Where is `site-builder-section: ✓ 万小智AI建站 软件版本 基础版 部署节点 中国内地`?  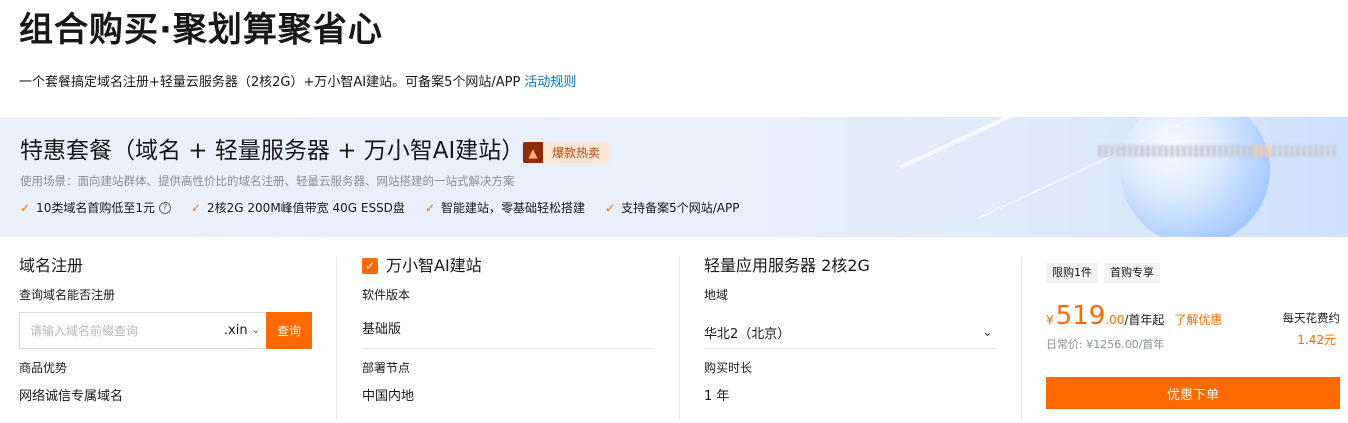
site-builder-section: ✓ 万小智AI建站 软件版本 基础版 部署节点 中国内地 is located at coordinates (509, 330).